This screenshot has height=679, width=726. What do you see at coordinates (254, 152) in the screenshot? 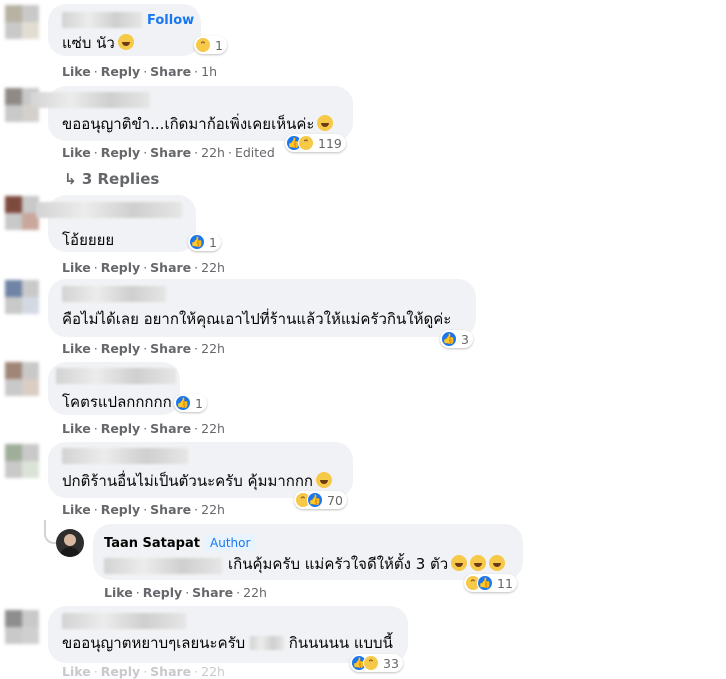
I see `edited-label: Edited` at bounding box center [254, 152].